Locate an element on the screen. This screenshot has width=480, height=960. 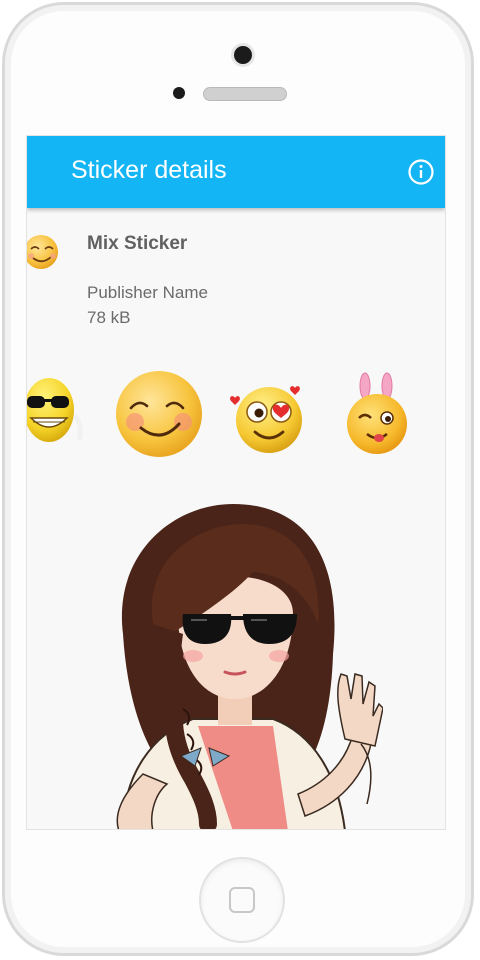
home-square-icon is located at coordinates (242, 900).